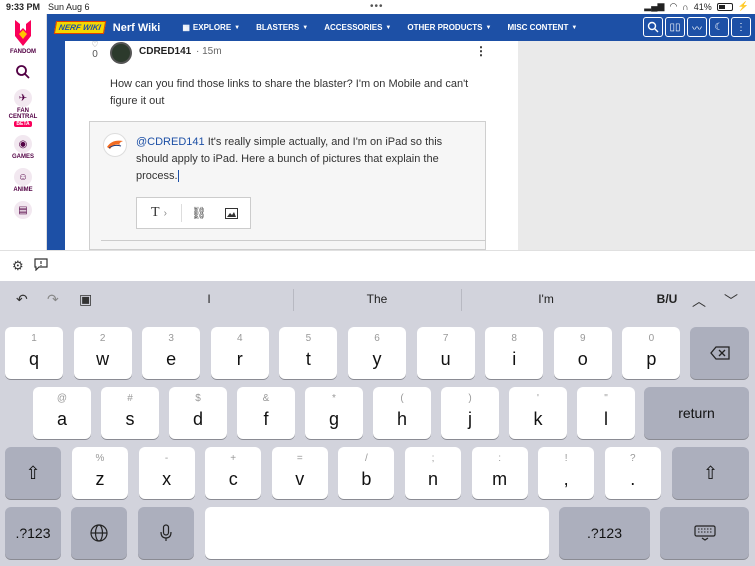  I want to click on nav-other-products: OTHER PRODUCTS ▼, so click(449, 27).